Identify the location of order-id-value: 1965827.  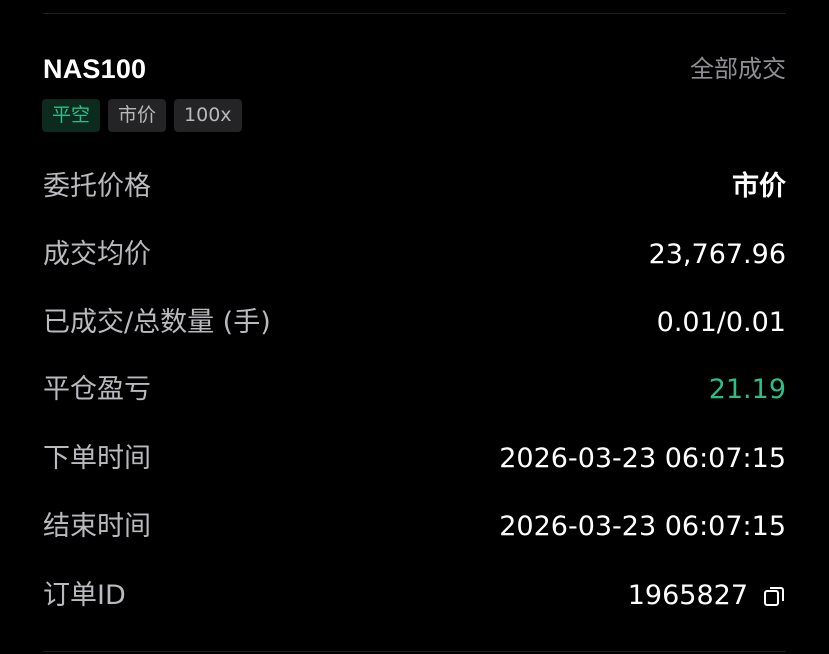
(707, 596).